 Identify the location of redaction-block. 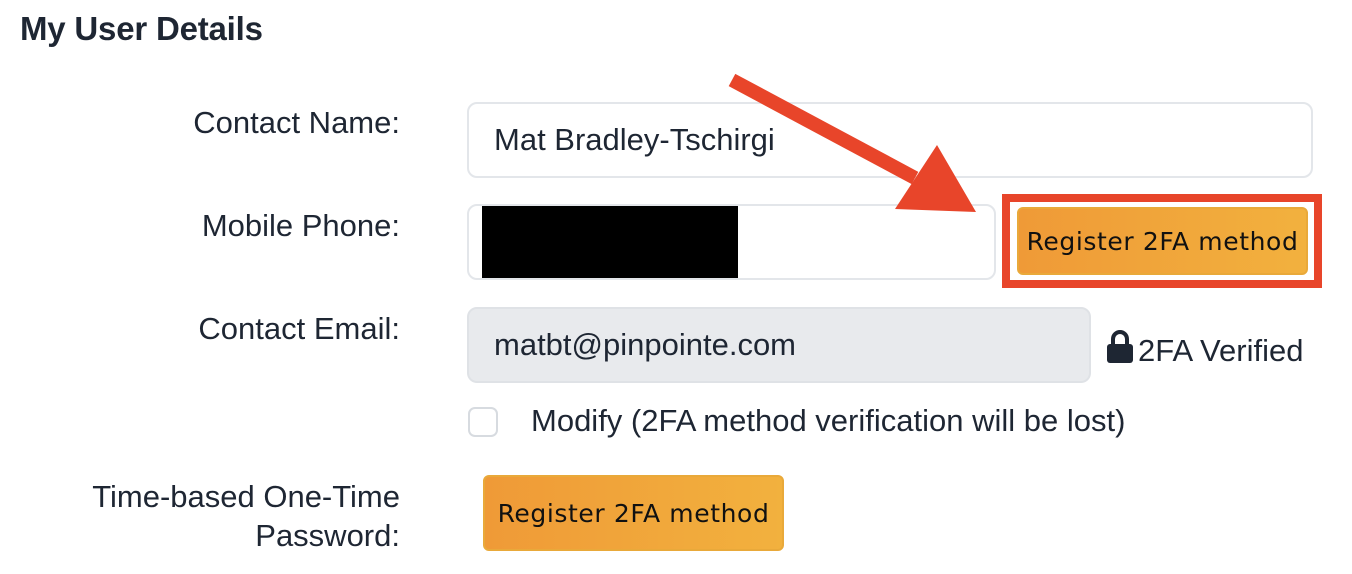
(610, 242).